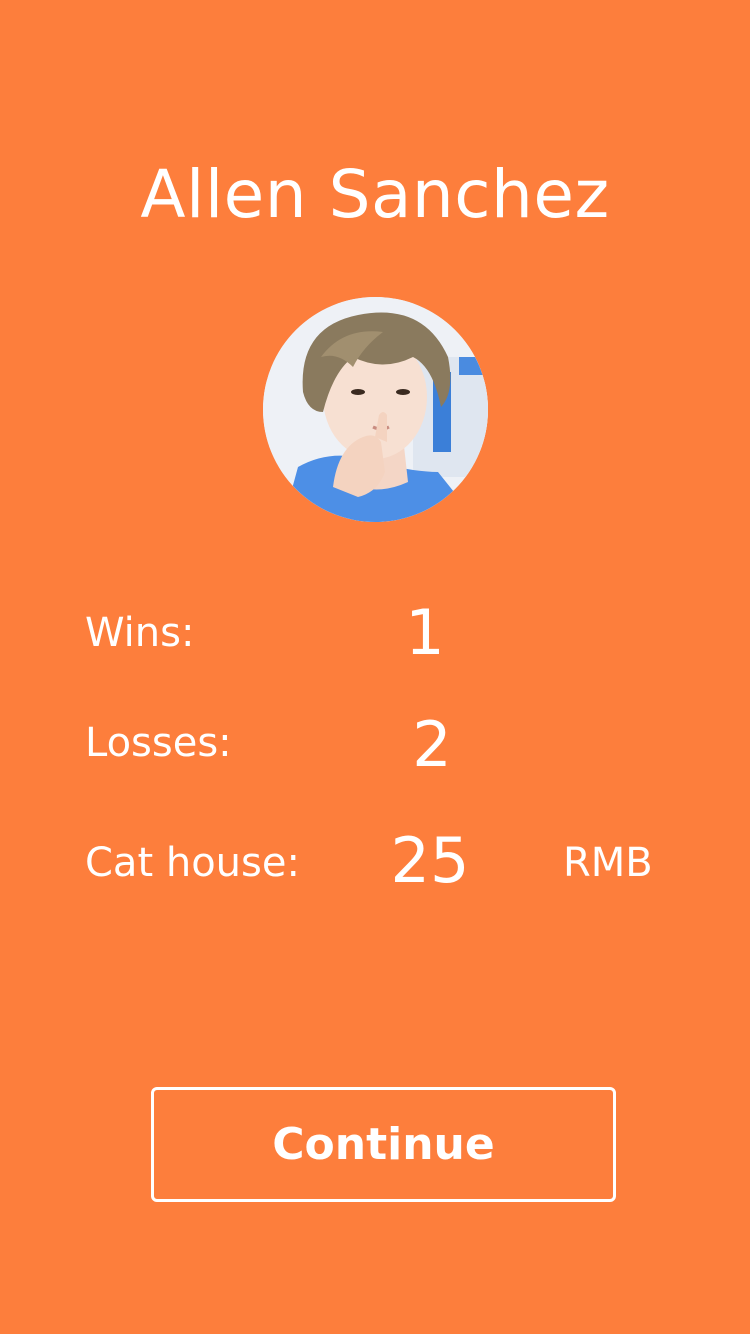  What do you see at coordinates (425, 632) in the screenshot?
I see `wins-value: 1` at bounding box center [425, 632].